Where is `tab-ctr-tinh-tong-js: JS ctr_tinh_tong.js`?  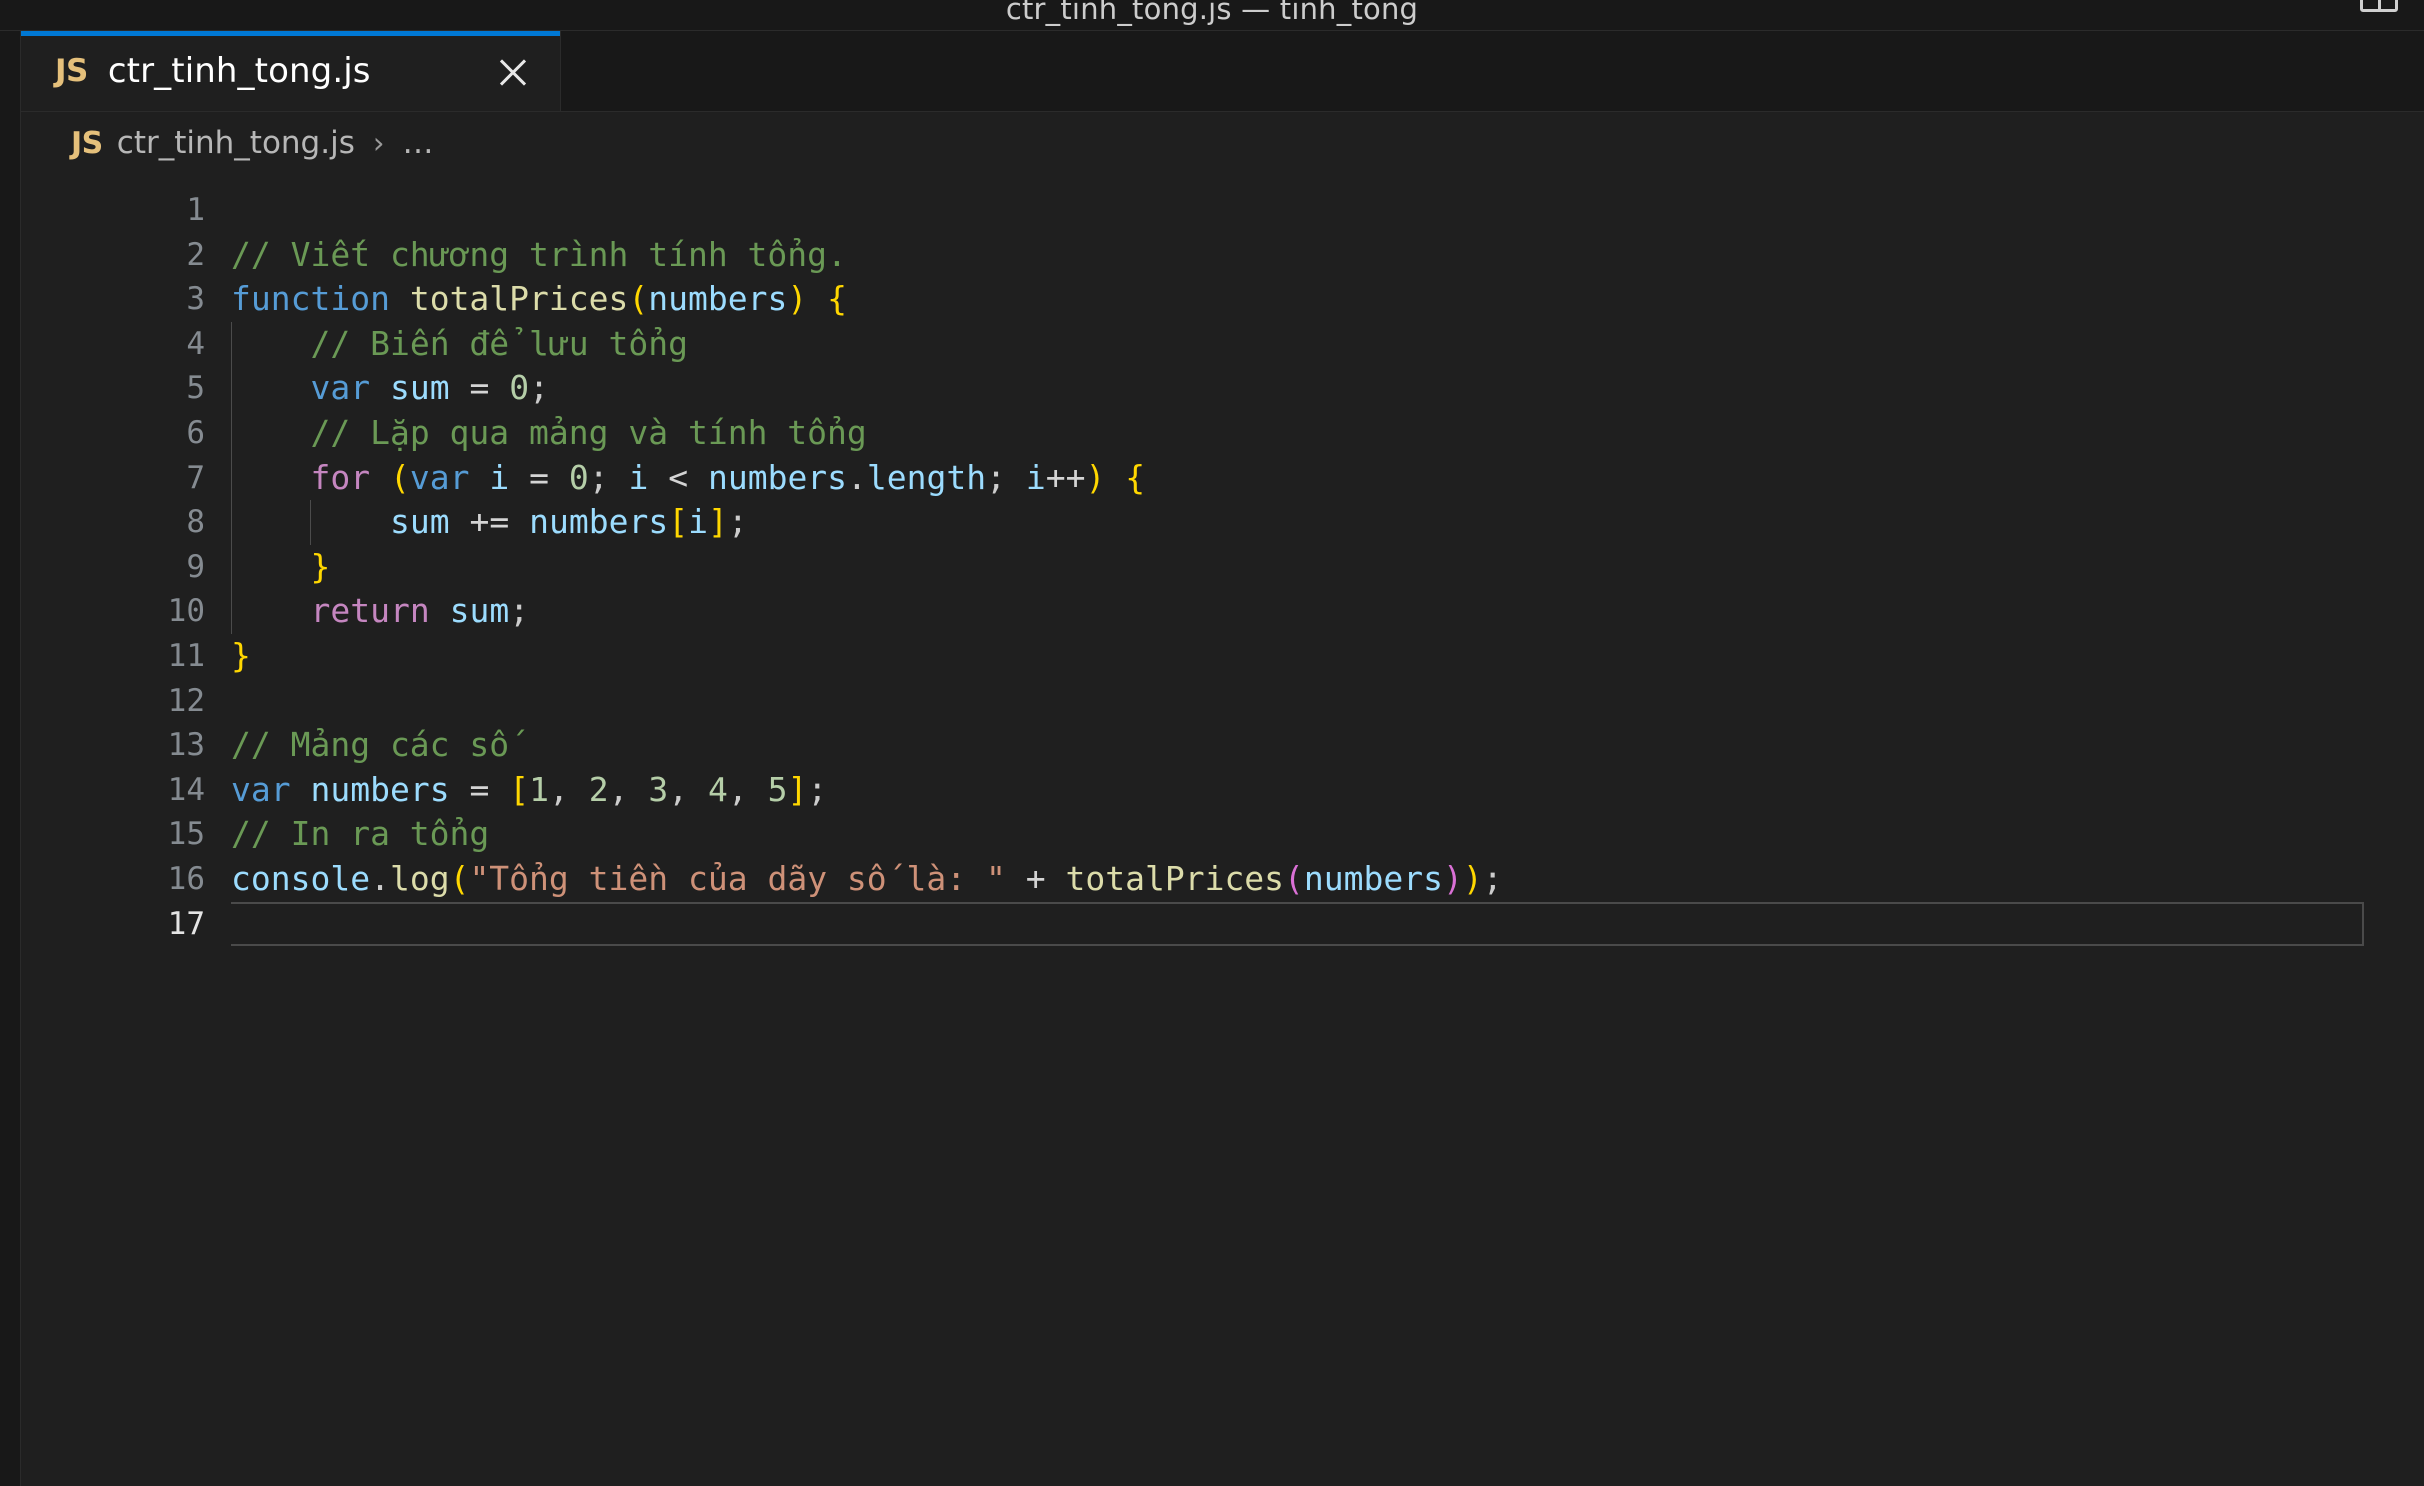 tab-ctr-tinh-tong-js: JS ctr_tinh_tong.js is located at coordinates (291, 71).